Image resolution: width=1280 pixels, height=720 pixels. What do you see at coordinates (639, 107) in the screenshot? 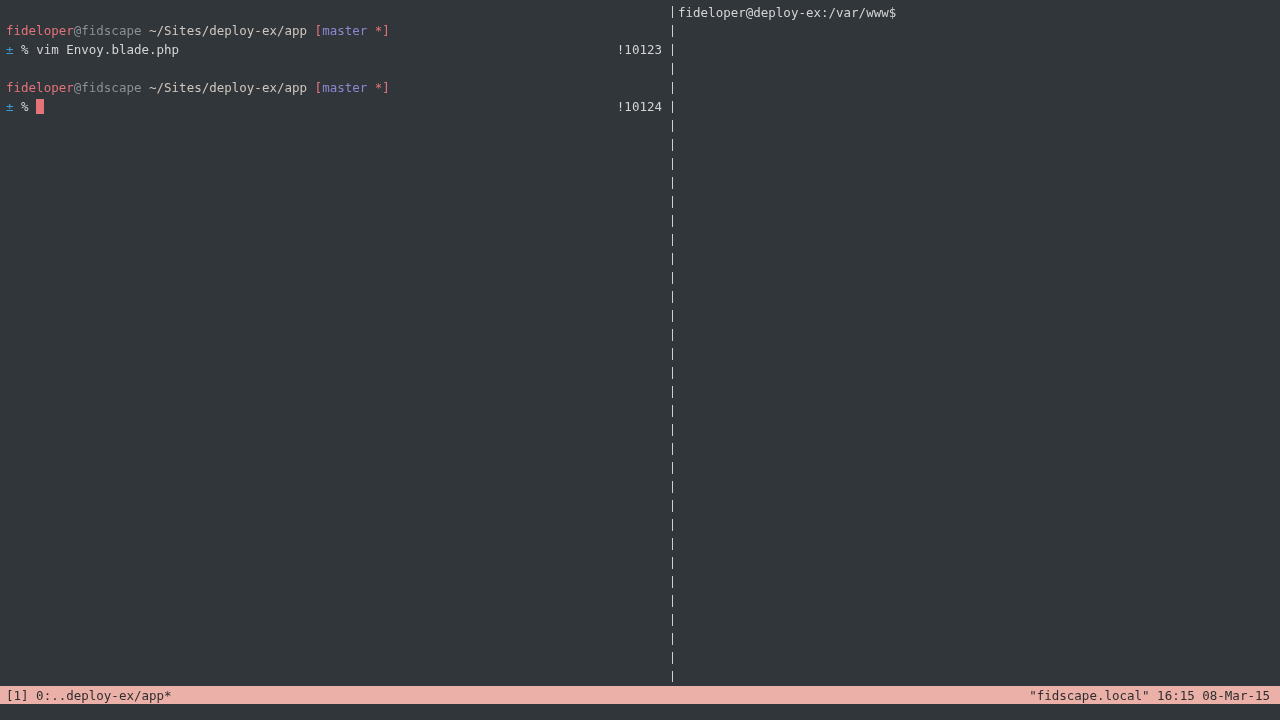
I see `history-number: !10124` at bounding box center [639, 107].